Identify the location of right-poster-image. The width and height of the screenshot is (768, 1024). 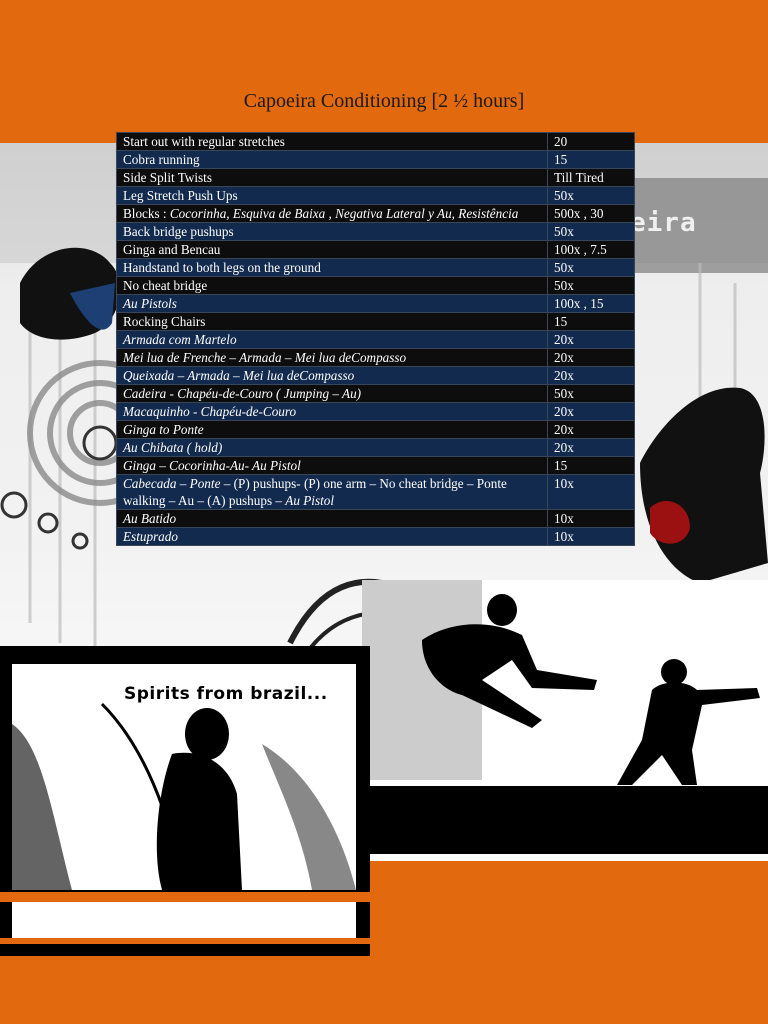
(565, 717).